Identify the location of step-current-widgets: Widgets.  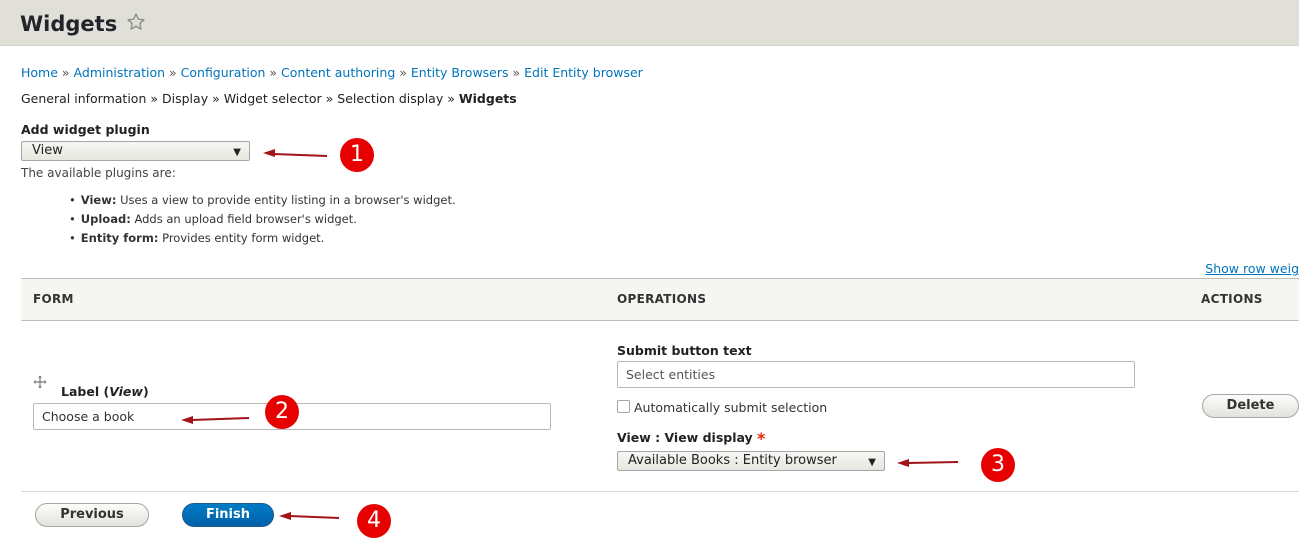
(487, 98).